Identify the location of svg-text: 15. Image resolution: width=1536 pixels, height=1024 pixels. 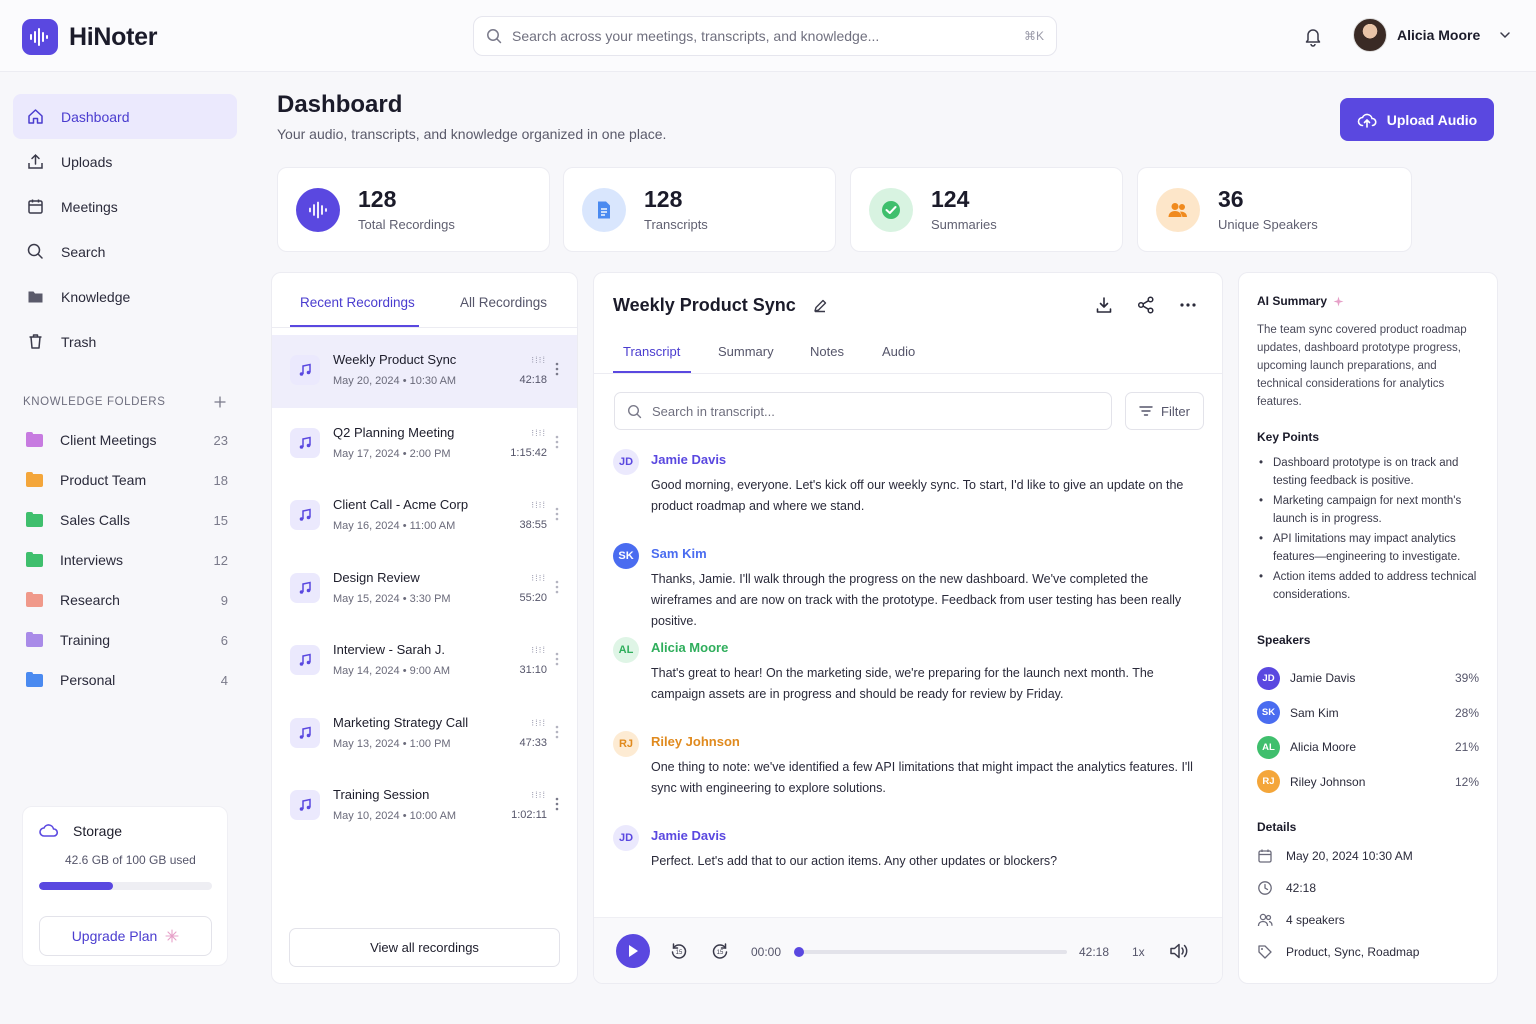
(720, 953).